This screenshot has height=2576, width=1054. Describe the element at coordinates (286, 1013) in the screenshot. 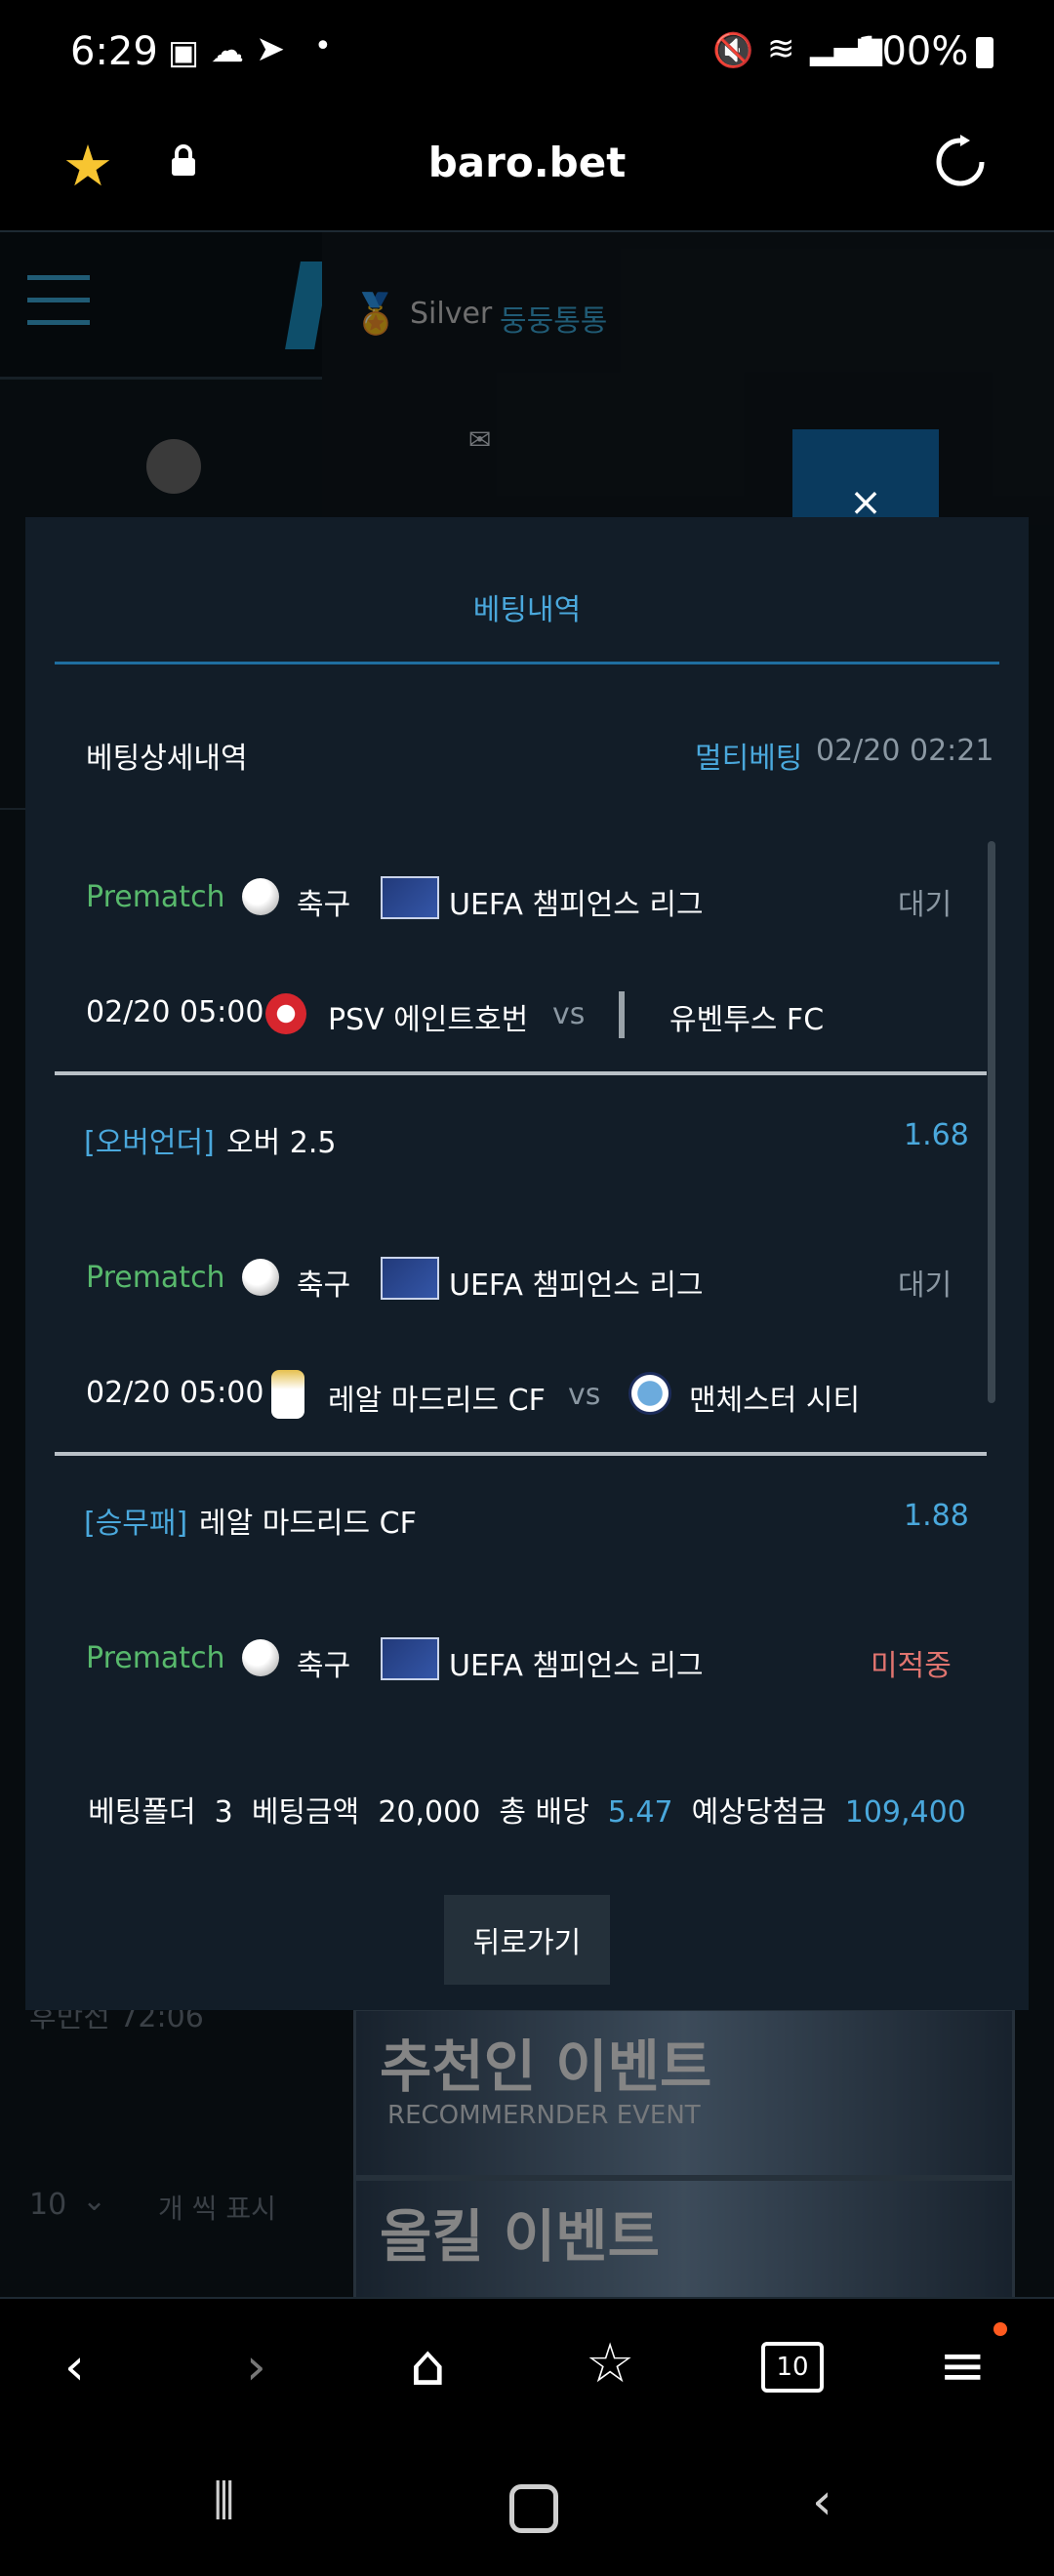

I see `psv-logo-icon` at that location.